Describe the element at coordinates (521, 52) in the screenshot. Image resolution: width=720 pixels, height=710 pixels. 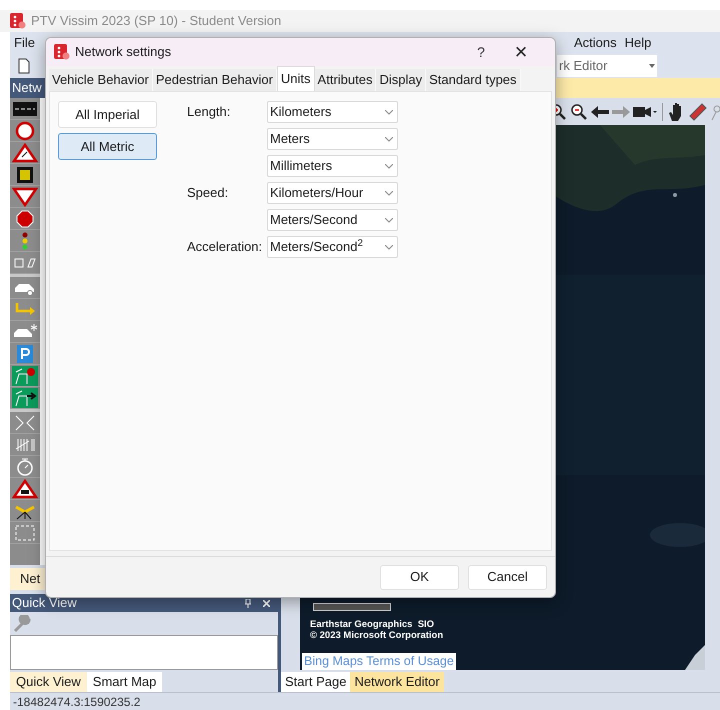
I see `close-button: ×` at that location.